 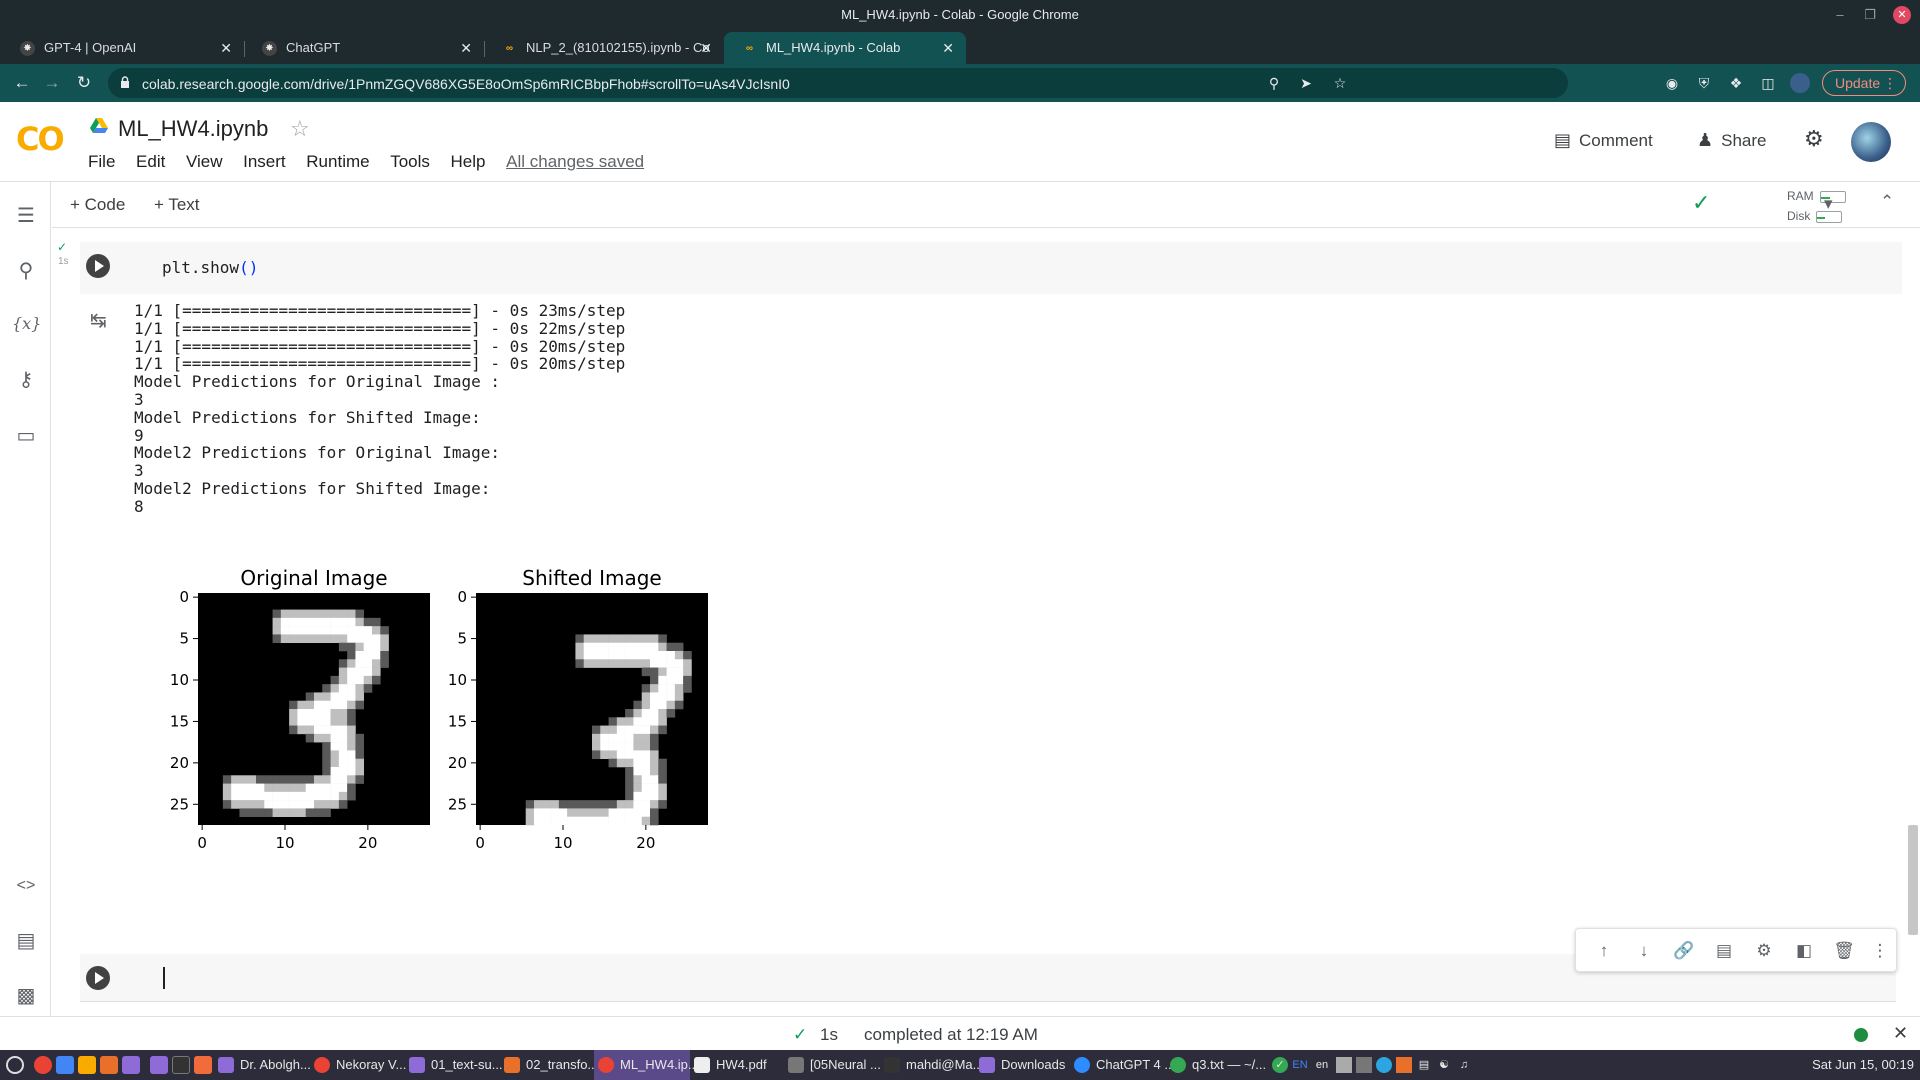 I want to click on close-icon: ✕, so click(x=1900, y=1033).